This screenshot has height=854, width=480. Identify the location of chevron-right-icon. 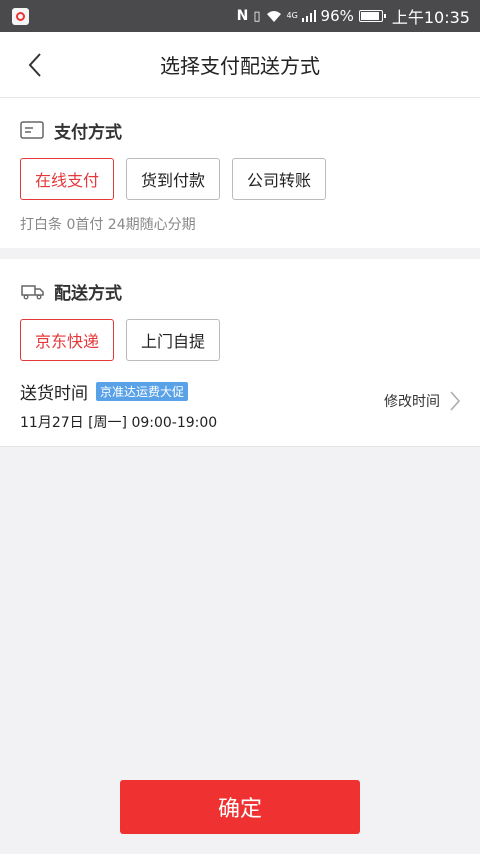
(455, 401).